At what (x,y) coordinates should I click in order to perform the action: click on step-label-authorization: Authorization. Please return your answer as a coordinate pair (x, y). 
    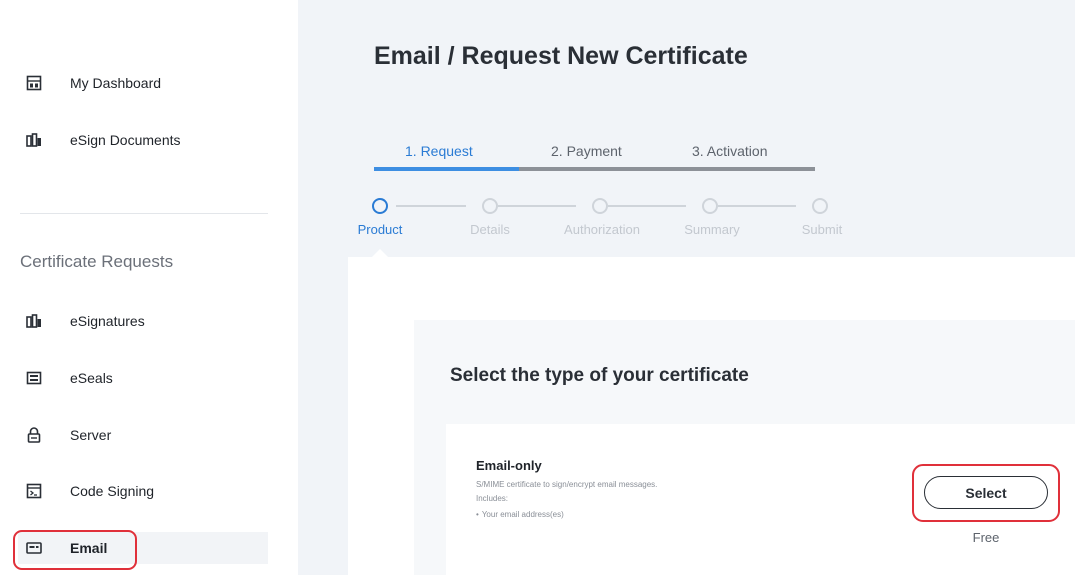
    Looking at the image, I should click on (602, 229).